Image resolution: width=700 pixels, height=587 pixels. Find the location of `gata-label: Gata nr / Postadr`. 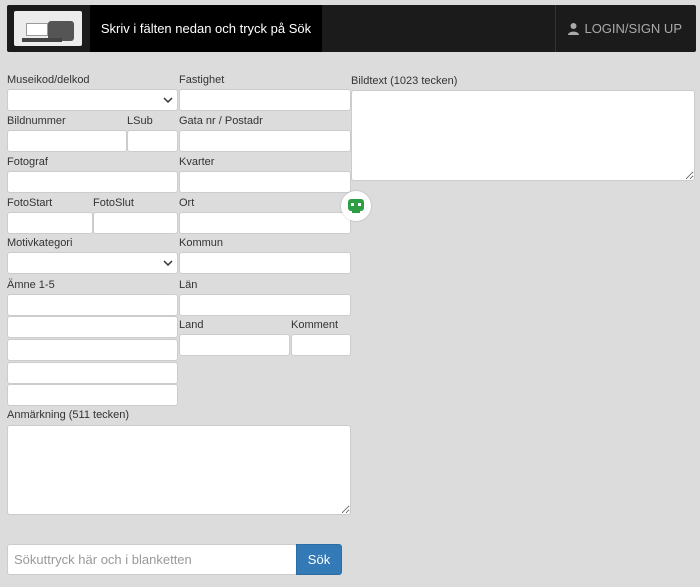

gata-label: Gata nr / Postadr is located at coordinates (221, 121).